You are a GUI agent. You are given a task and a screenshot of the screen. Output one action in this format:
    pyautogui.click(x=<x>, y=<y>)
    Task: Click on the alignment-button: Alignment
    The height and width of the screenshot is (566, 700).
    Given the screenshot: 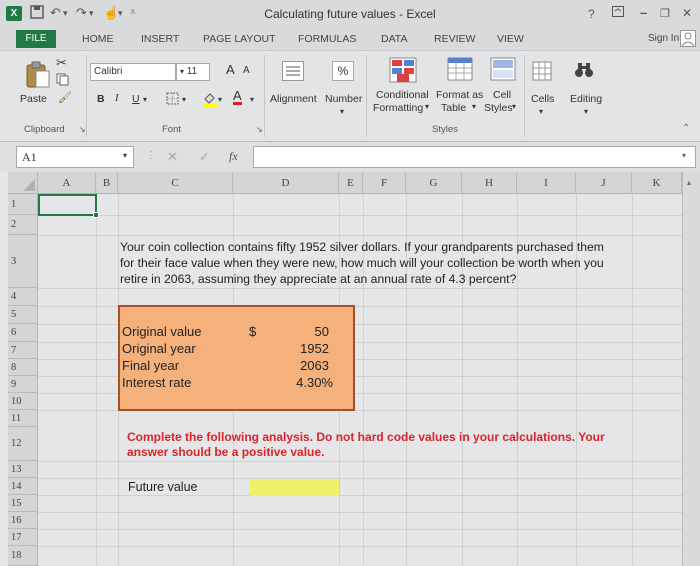 What is the action you would take?
    pyautogui.click(x=293, y=99)
    